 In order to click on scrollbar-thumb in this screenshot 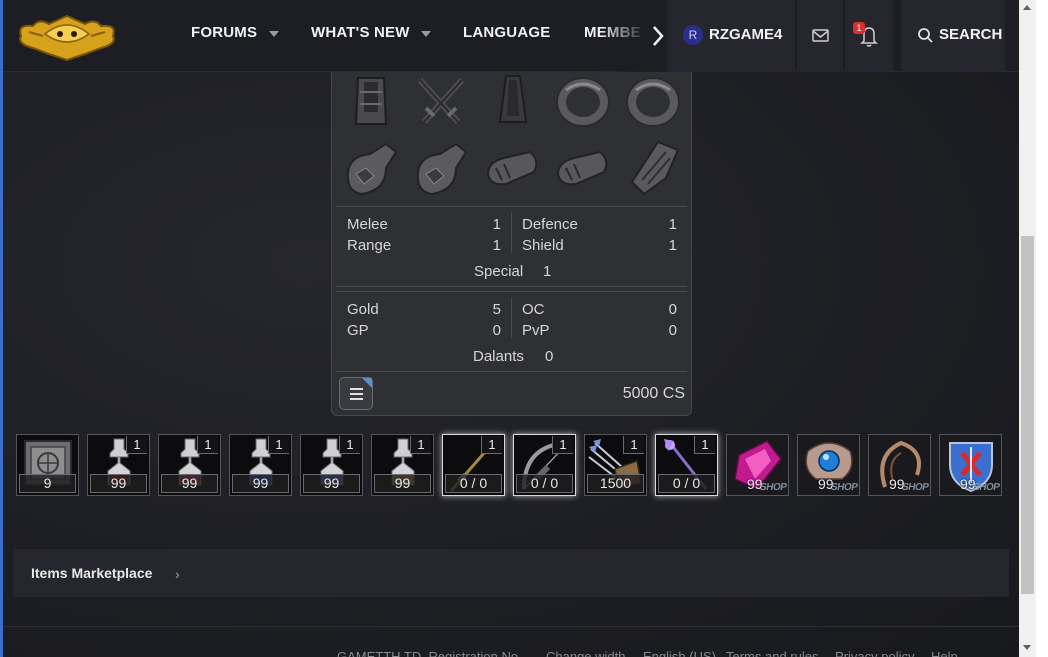, I will do `click(1027, 415)`.